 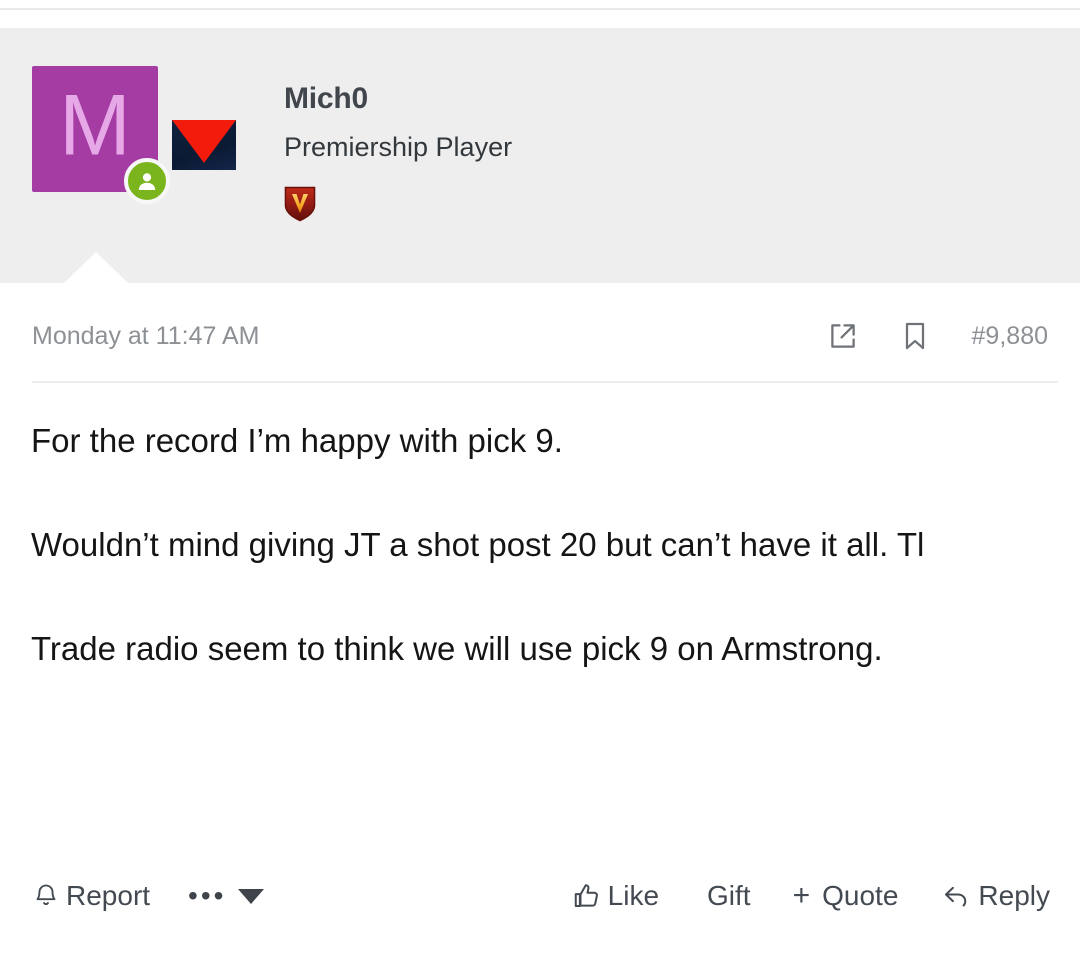 I want to click on like-label: Like, so click(x=633, y=895).